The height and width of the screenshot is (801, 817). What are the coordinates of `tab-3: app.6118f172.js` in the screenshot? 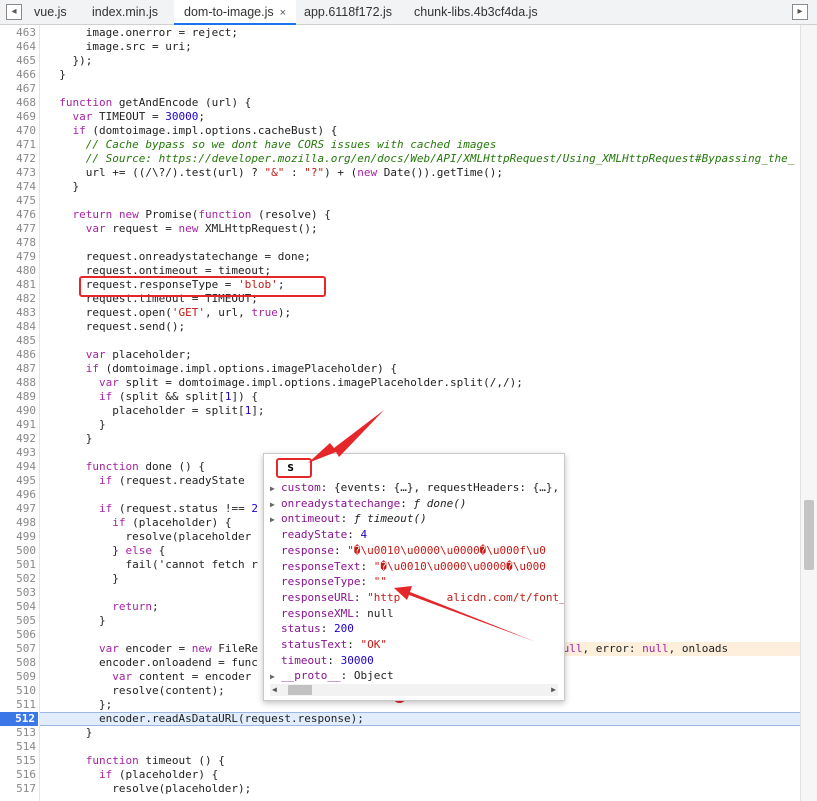 It's located at (348, 12).